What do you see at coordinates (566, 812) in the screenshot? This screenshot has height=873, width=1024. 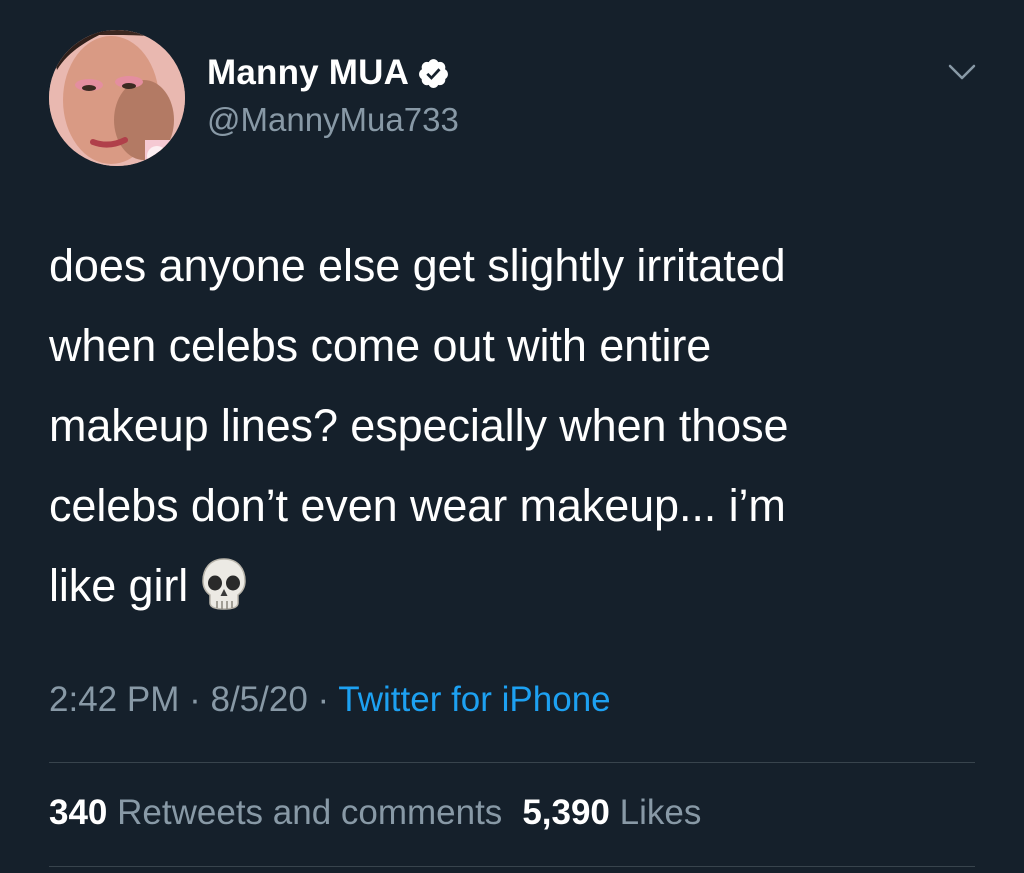 I see `likes-count: 5,390` at bounding box center [566, 812].